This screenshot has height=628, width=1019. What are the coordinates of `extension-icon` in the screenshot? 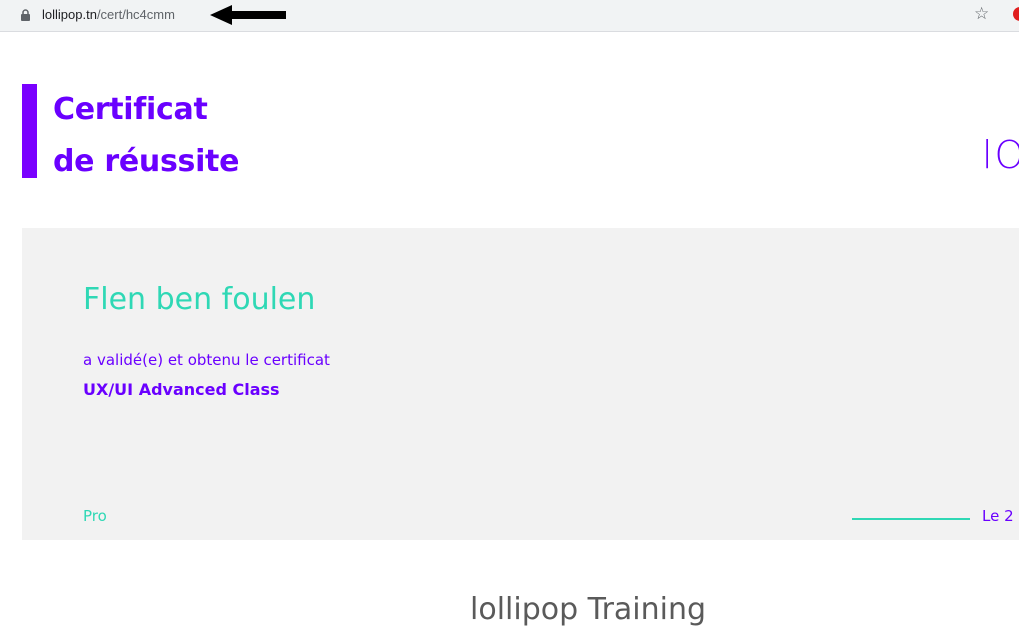 It's located at (1016, 14).